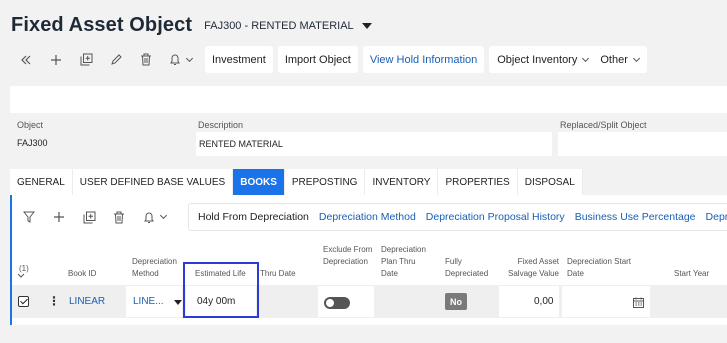 The image size is (727, 343). I want to click on other-dropdown: Other, so click(619, 60).